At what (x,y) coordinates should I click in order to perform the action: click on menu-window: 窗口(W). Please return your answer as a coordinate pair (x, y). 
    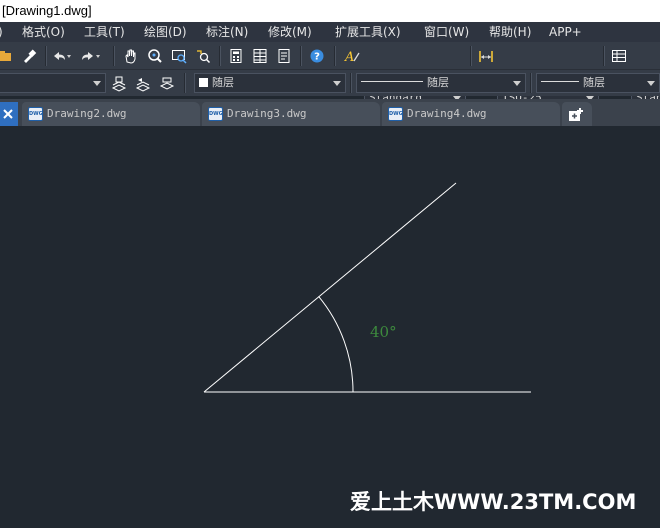
    Looking at the image, I should click on (446, 32).